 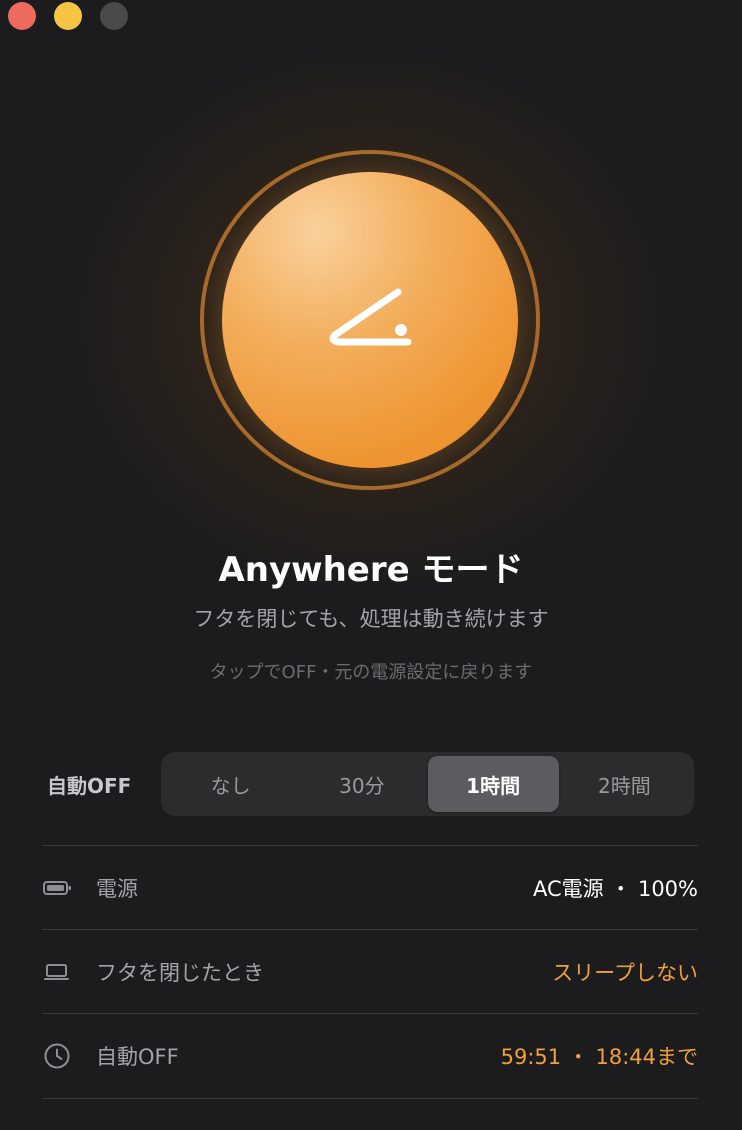 What do you see at coordinates (624, 784) in the screenshot?
I see `auto-off-option-2hours: 2時間` at bounding box center [624, 784].